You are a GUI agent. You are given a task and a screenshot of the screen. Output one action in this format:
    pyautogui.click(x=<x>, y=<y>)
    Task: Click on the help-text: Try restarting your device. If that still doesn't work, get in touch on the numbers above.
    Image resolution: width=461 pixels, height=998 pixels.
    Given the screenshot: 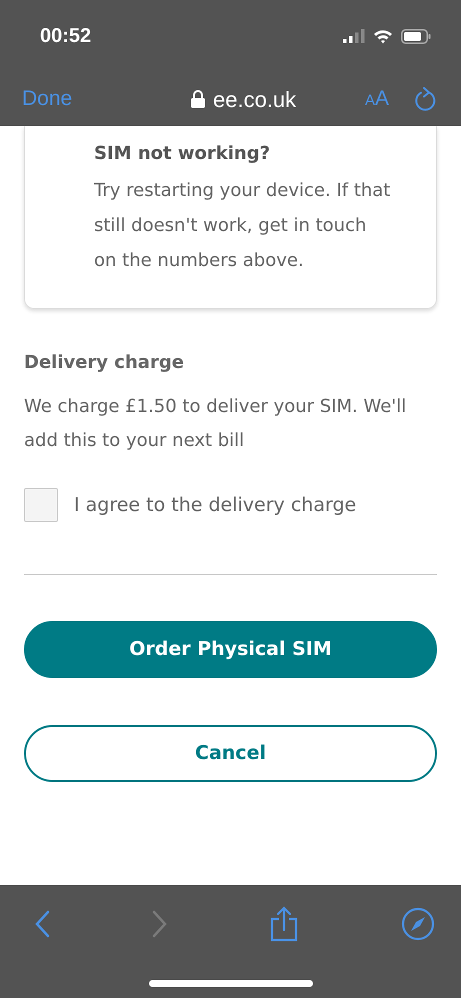 What is the action you would take?
    pyautogui.click(x=243, y=226)
    